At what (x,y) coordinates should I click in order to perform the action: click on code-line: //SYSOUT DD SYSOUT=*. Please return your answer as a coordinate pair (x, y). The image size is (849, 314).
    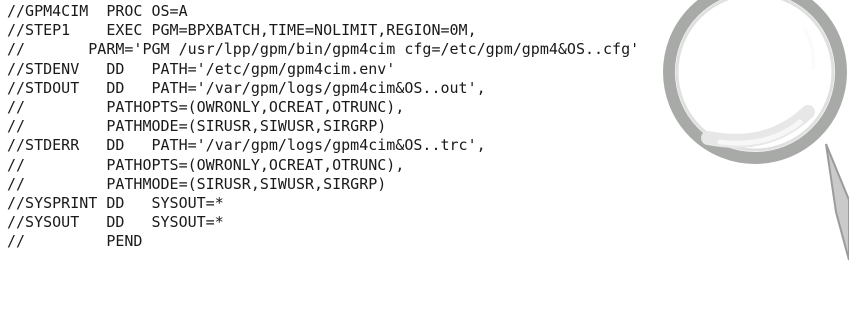
    Looking at the image, I should click on (115, 222).